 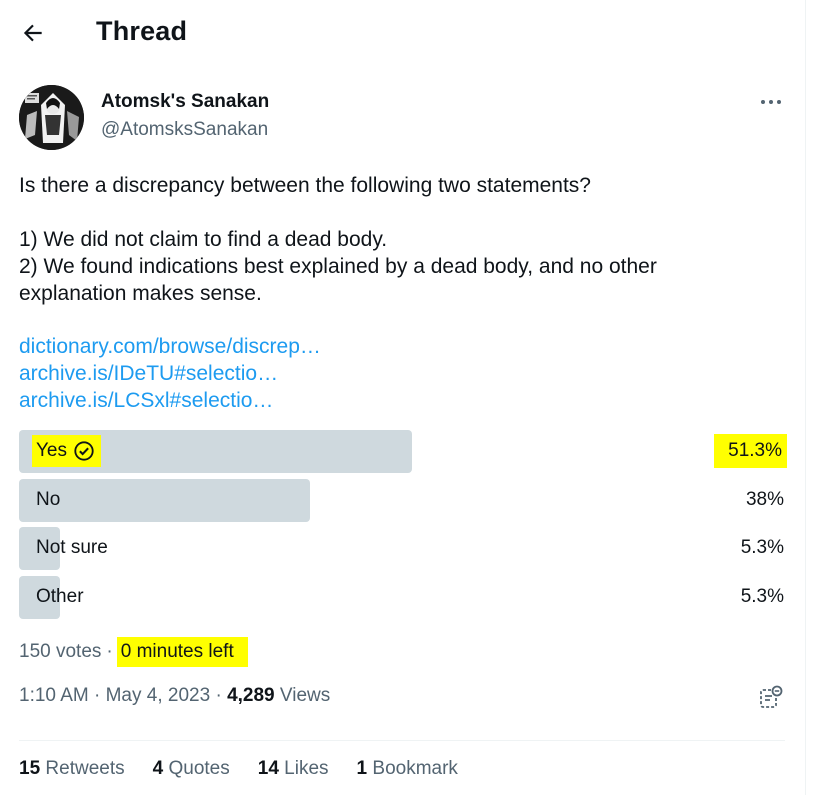 What do you see at coordinates (403, 548) in the screenshot?
I see `poll-option-not-sure: Not sure 5.3%` at bounding box center [403, 548].